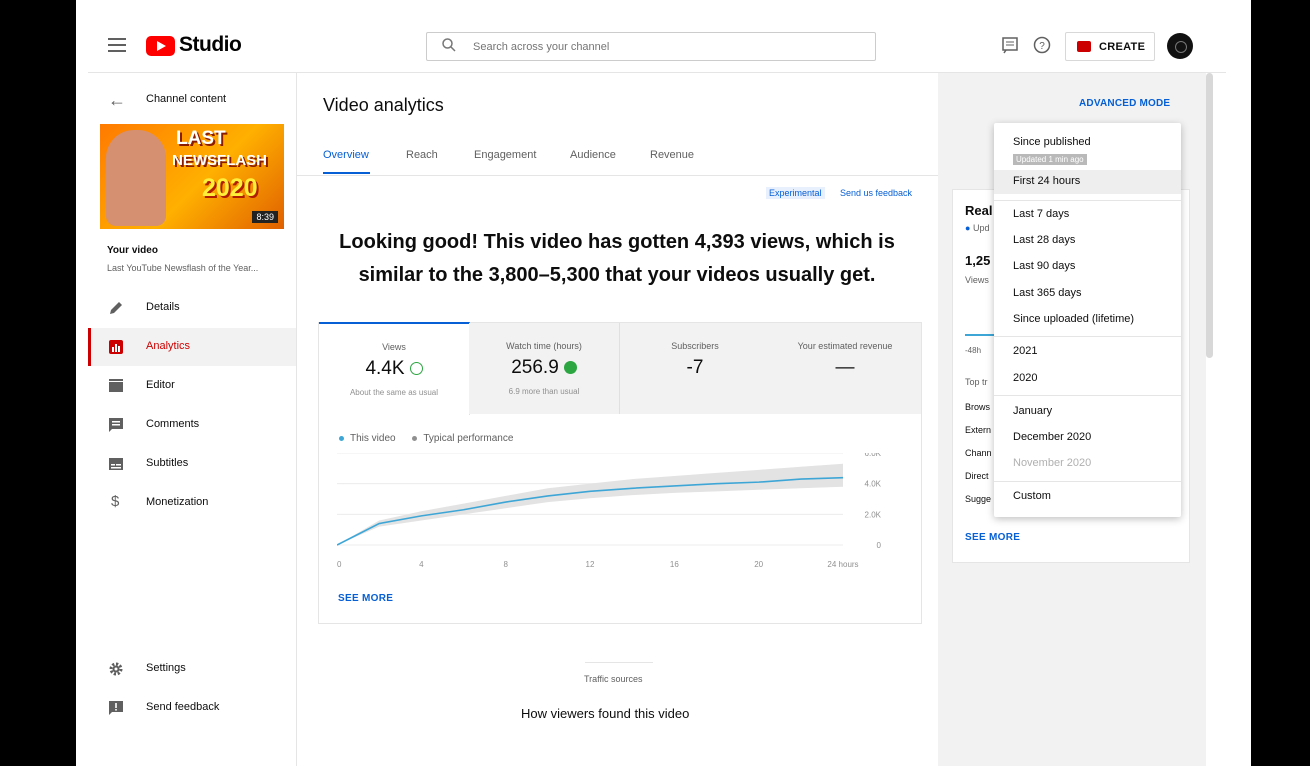 The image size is (1310, 766). What do you see at coordinates (795, 193) in the screenshot?
I see `experimental-badge: Experimental` at bounding box center [795, 193].